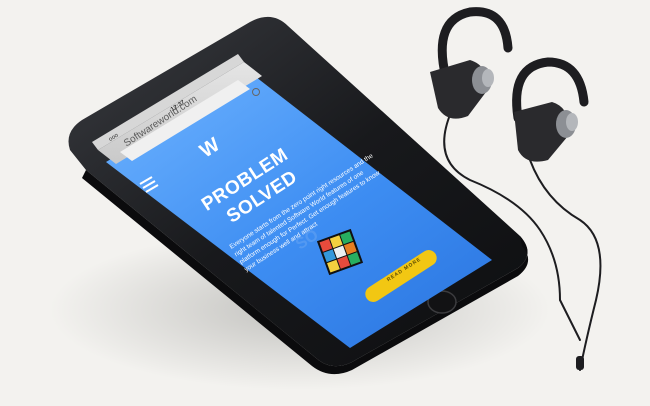 This screenshot has height=406, width=650. What do you see at coordinates (570, 320) in the screenshot?
I see `cable-joined` at bounding box center [570, 320].